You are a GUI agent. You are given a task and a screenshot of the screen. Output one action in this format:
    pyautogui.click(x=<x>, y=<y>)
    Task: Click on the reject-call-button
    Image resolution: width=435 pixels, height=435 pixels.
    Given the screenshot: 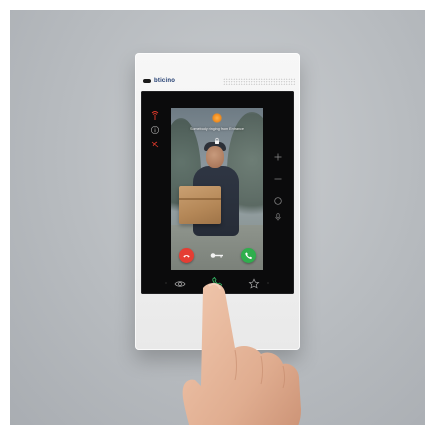 What is the action you would take?
    pyautogui.click(x=186, y=255)
    